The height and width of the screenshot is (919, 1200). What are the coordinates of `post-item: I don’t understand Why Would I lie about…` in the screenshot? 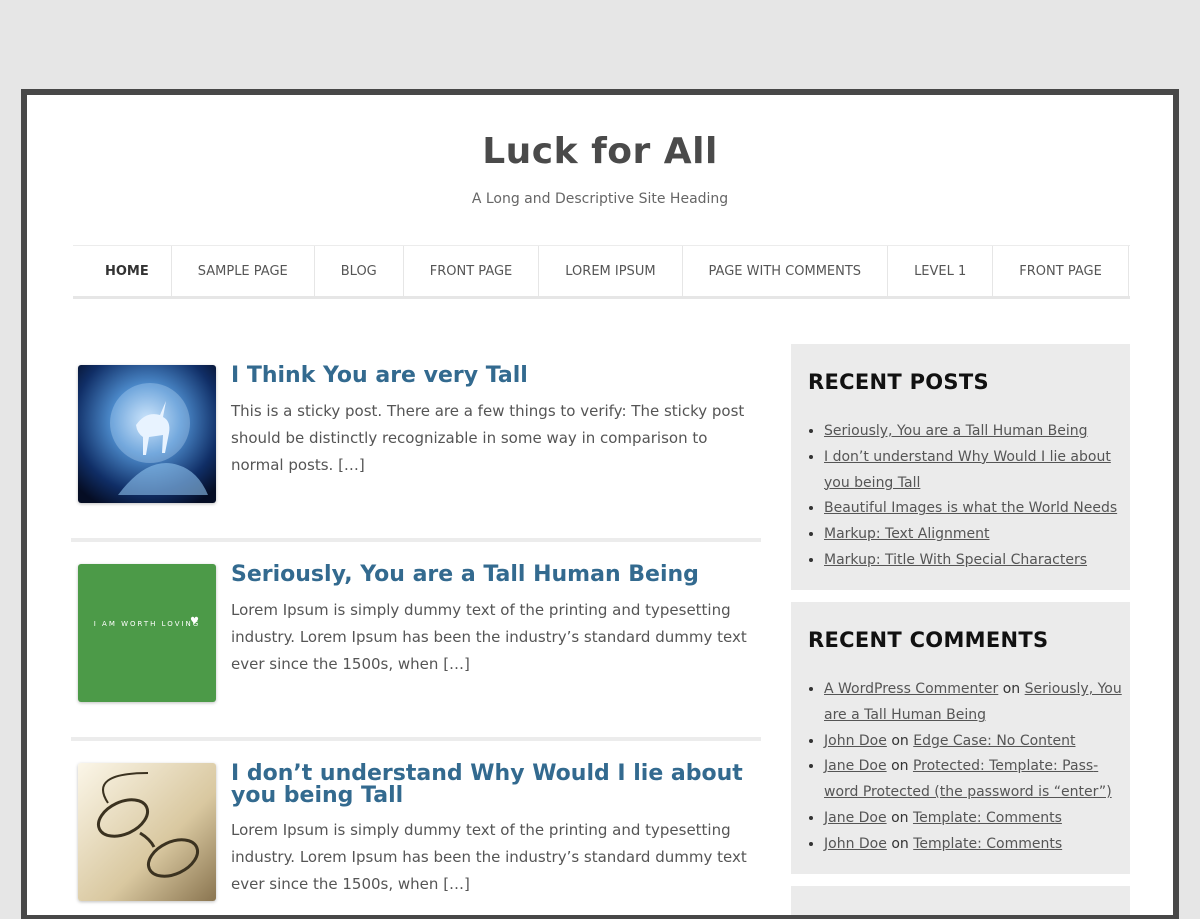 It's located at (416, 839).